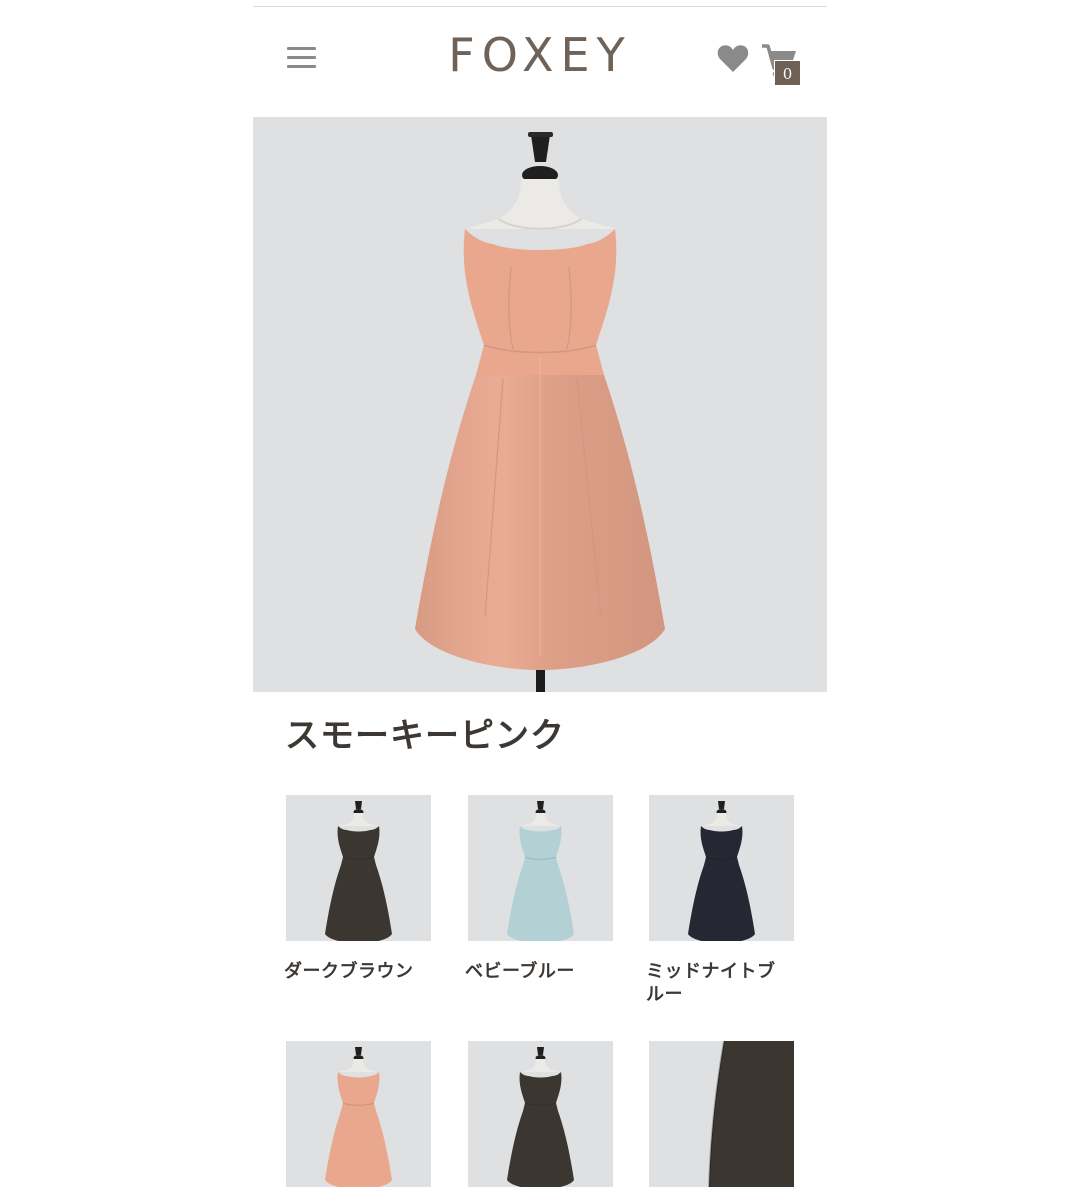 This screenshot has height=1187, width=1080. What do you see at coordinates (721, 868) in the screenshot?
I see `color-thumbnail-midnight-blue` at bounding box center [721, 868].